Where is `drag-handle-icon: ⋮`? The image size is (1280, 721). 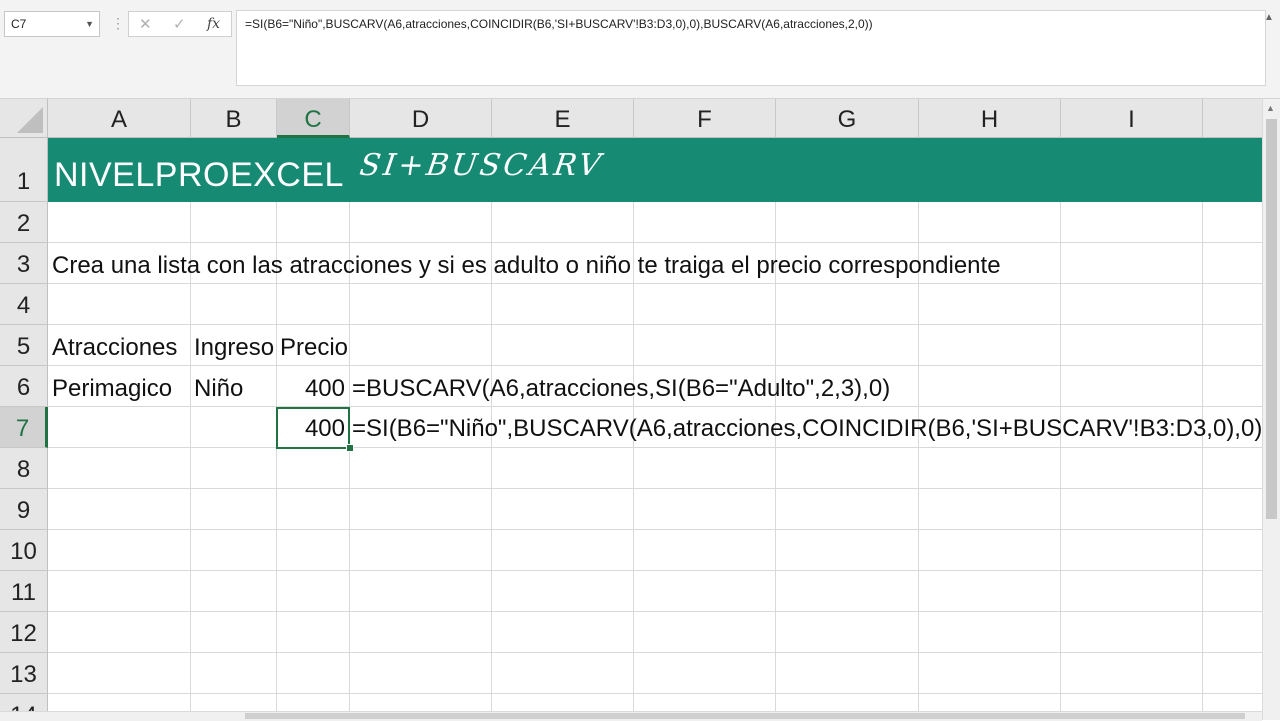
drag-handle-icon: ⋮ is located at coordinates (118, 23).